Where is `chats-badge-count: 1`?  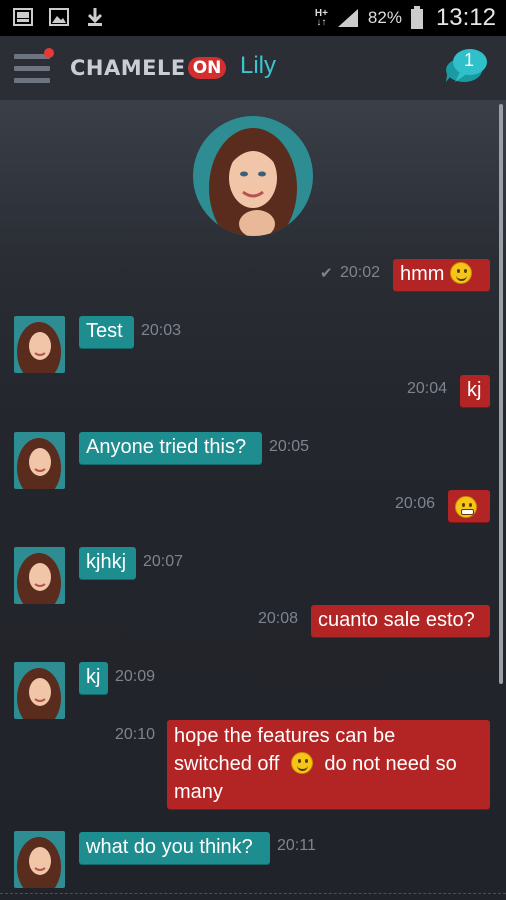
chats-badge-count: 1 is located at coordinates (469, 60).